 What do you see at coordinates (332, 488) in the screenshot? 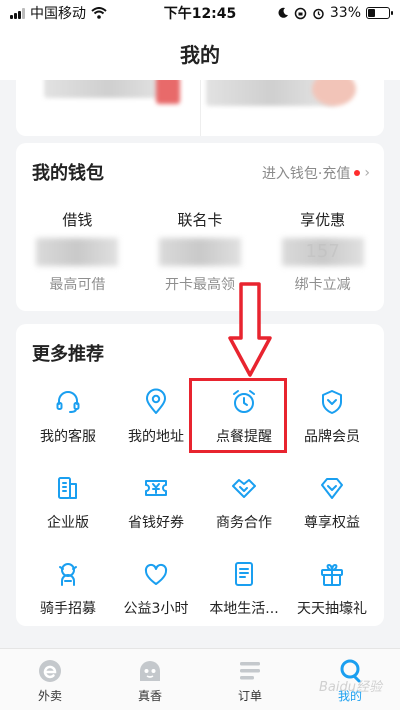
I see `diamond-icon` at bounding box center [332, 488].